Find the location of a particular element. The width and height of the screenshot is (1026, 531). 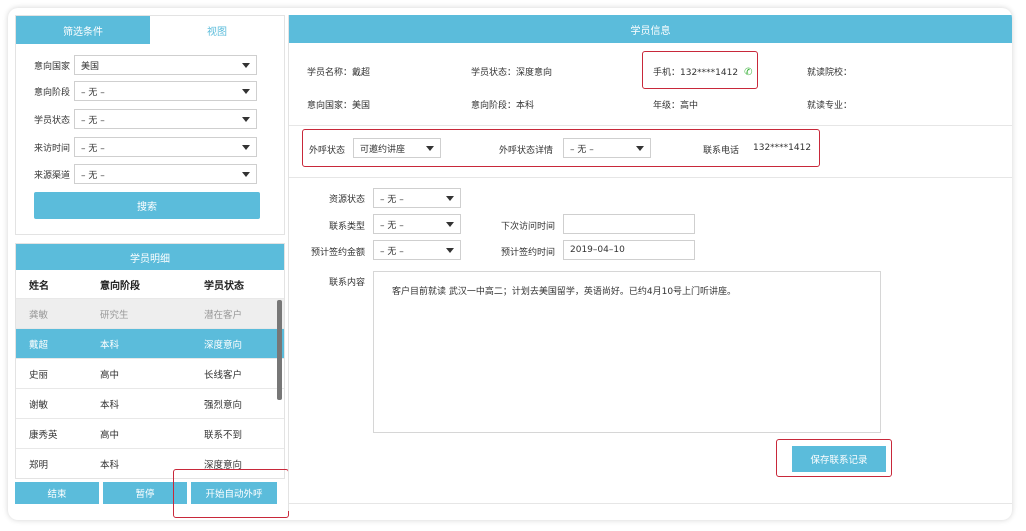

contact-type-label: 联系类型 is located at coordinates (346, 227).